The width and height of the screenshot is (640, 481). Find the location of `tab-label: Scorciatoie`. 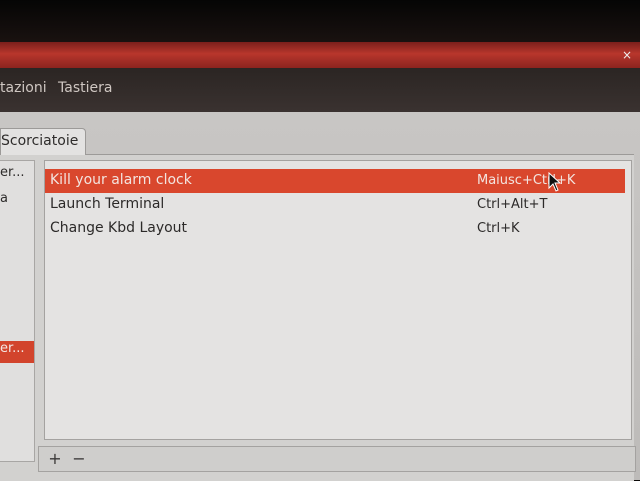

tab-label: Scorciatoie is located at coordinates (40, 141).